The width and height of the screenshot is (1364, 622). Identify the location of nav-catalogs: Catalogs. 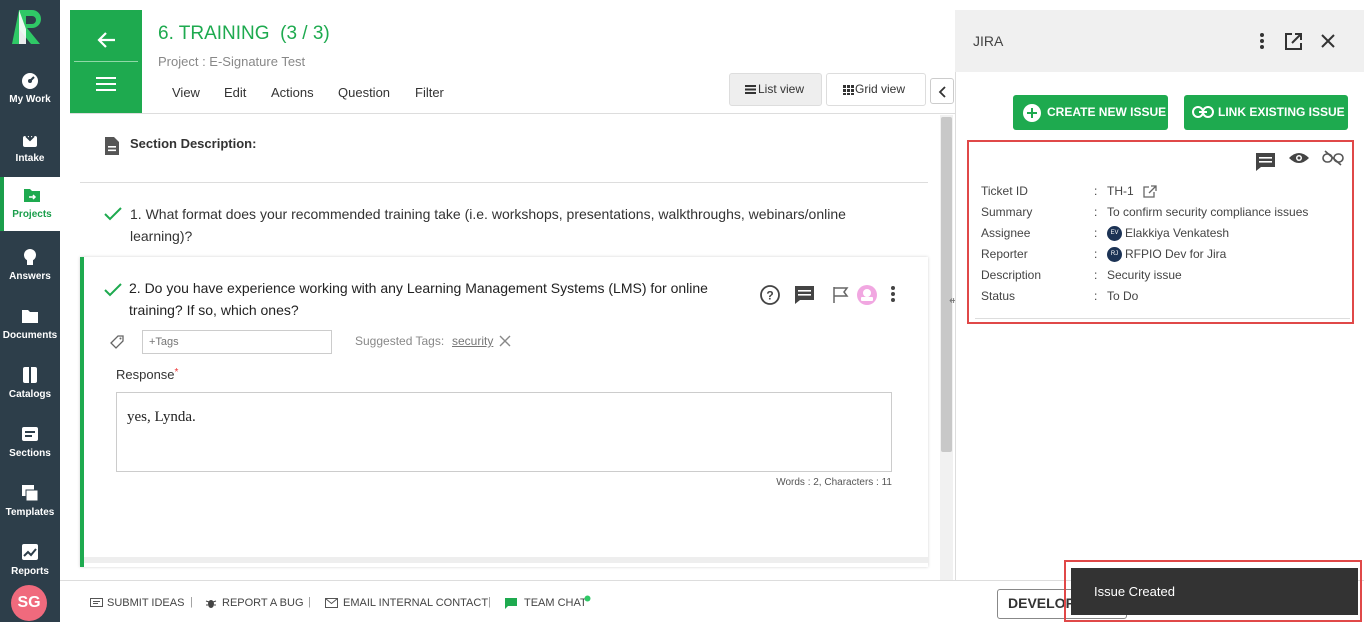
(30, 385).